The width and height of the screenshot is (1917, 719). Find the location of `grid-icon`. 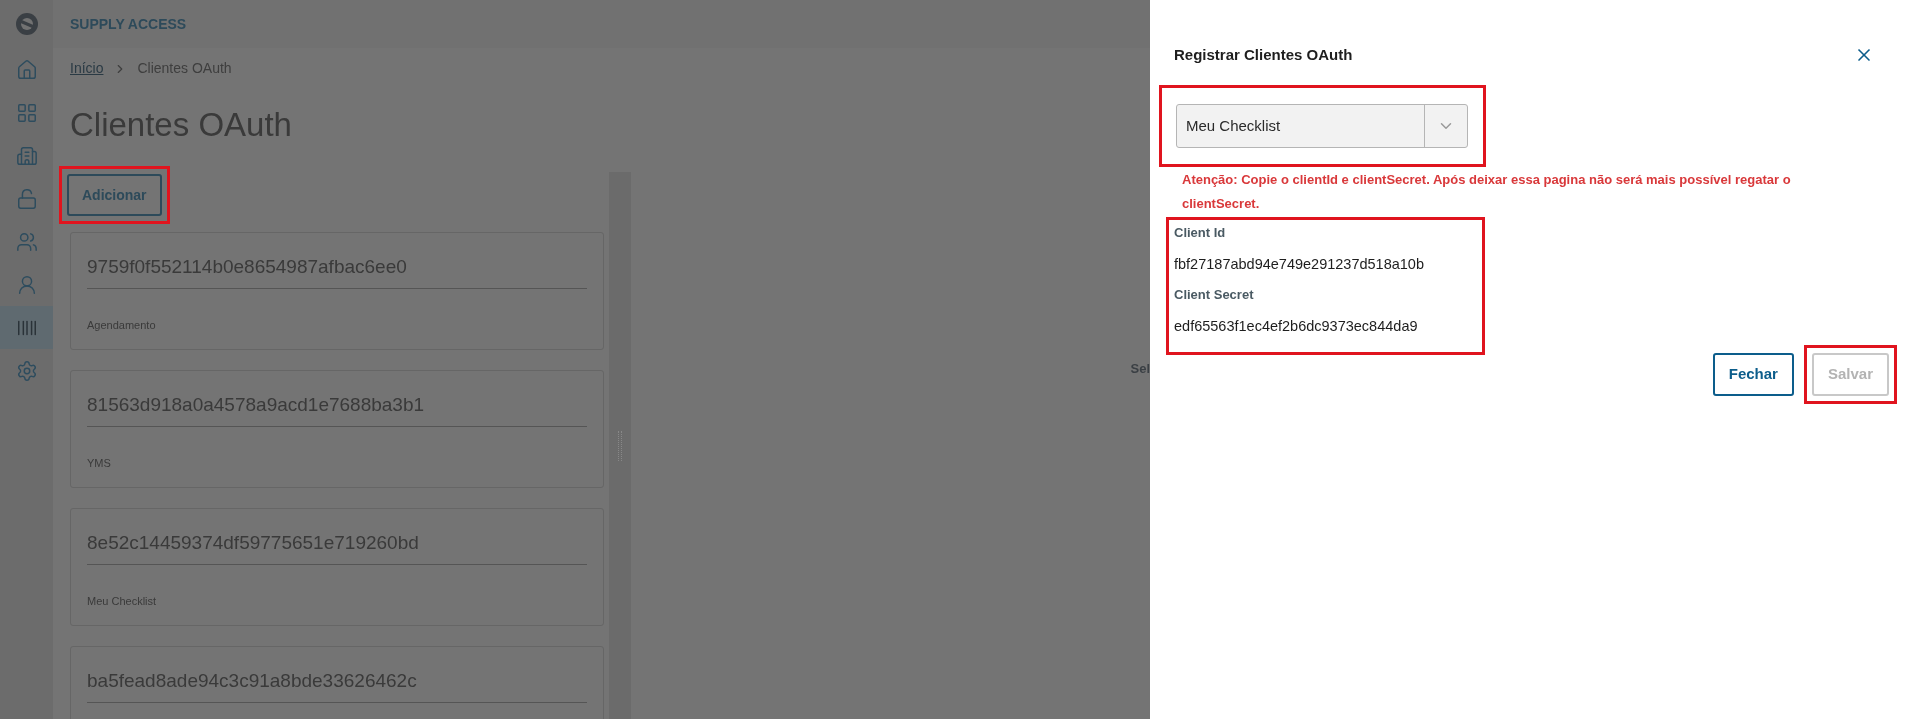

grid-icon is located at coordinates (26, 112).